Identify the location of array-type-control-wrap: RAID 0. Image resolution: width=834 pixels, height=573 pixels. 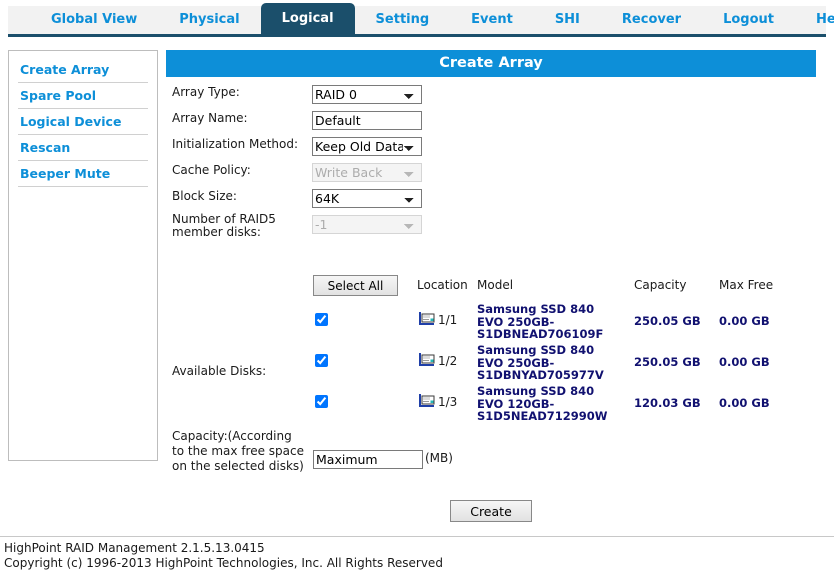
(367, 94).